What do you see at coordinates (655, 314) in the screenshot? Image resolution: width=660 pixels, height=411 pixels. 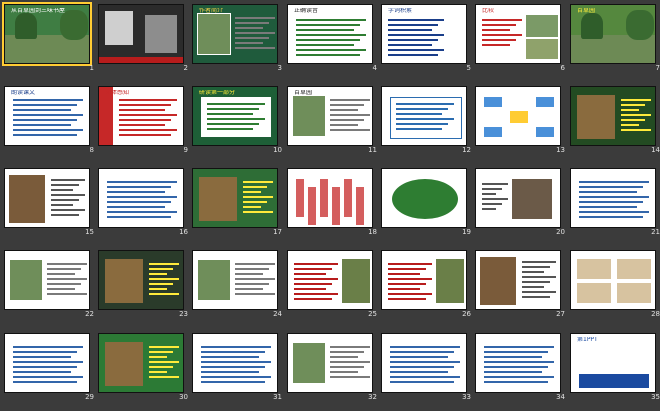 I see `slide-number: 28` at bounding box center [655, 314].